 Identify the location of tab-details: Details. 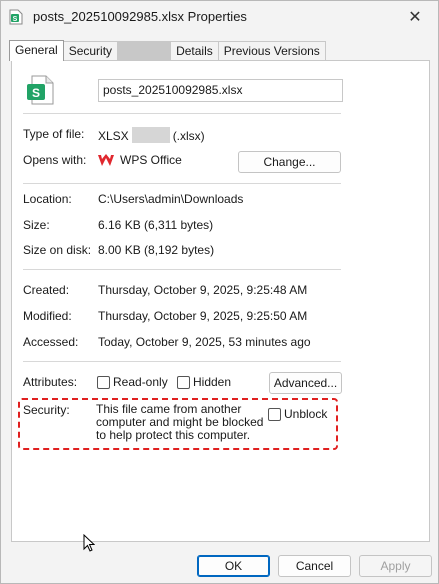
(194, 50).